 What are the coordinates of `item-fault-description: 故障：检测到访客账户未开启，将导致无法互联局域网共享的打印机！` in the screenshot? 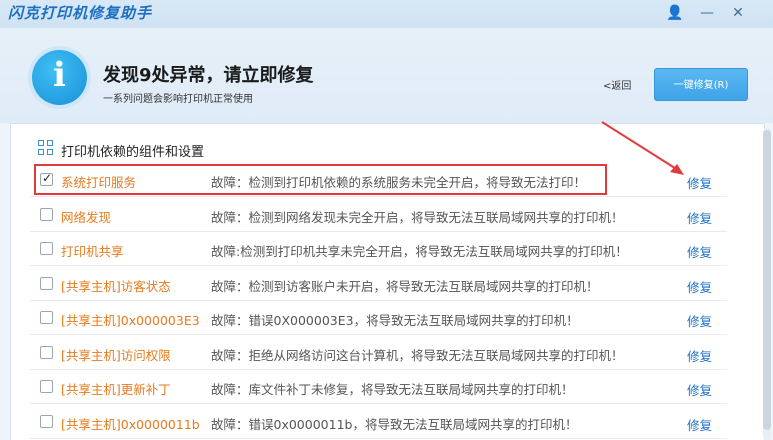 It's located at (405, 286).